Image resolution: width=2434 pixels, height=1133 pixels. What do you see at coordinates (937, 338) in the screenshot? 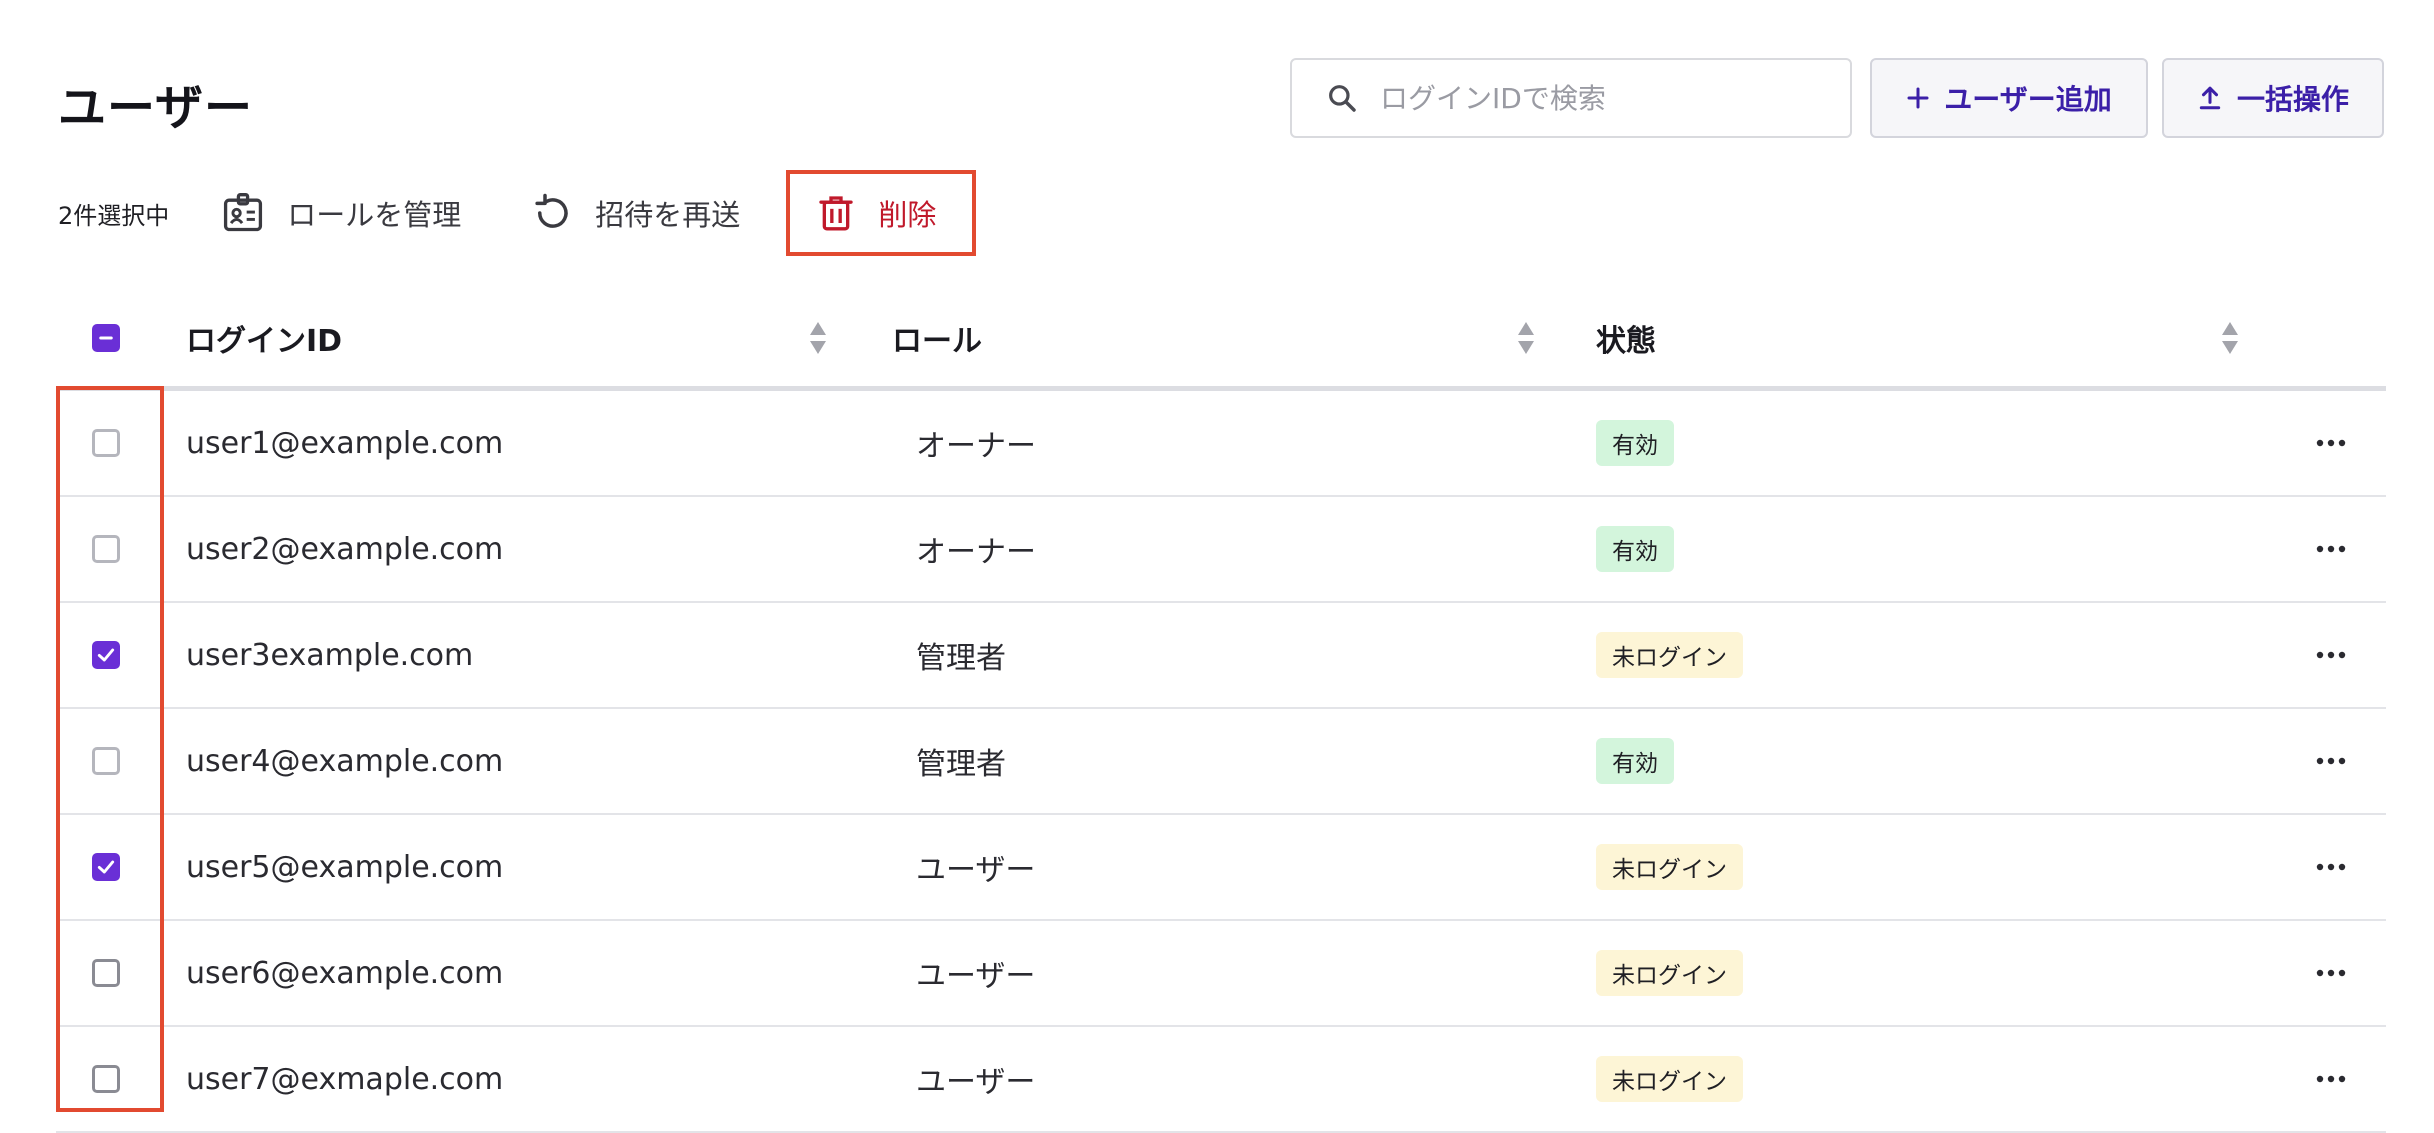
I see `column-header-role: ロール` at bounding box center [937, 338].